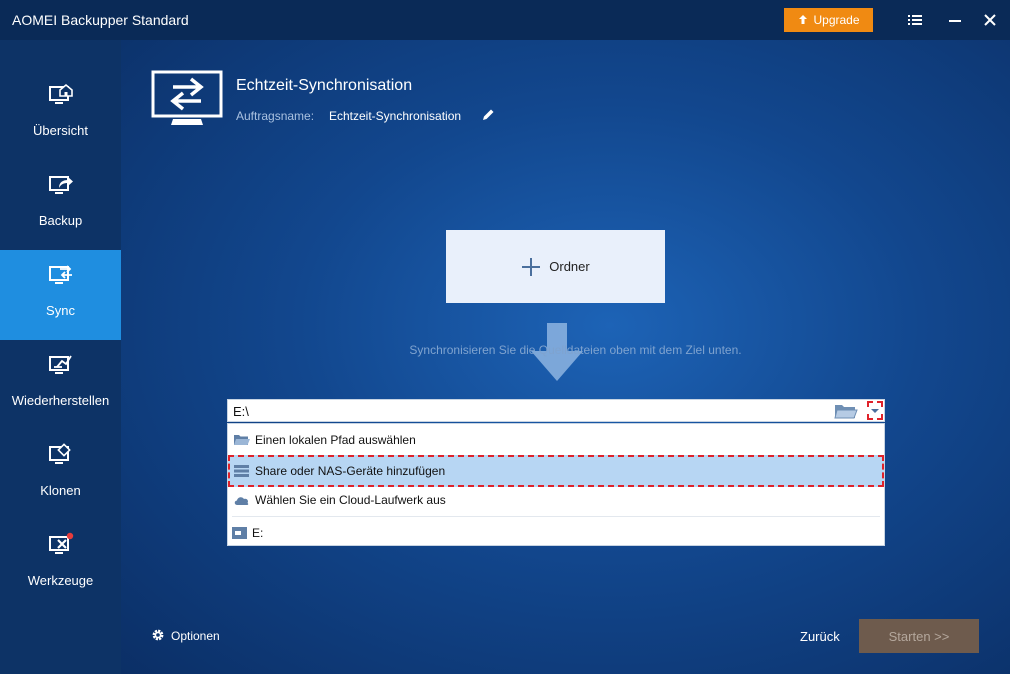 This screenshot has height=674, width=1010. Describe the element at coordinates (836, 20) in the screenshot. I see `upgrade-label: Upgrade` at that location.